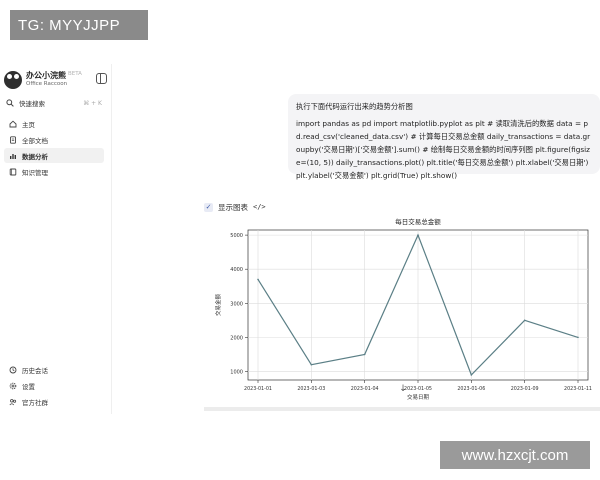 Image resolution: width=600 pixels, height=480 pixels. Describe the element at coordinates (92, 103) in the screenshot. I see `search-shortcut: ⌘ + K` at that location.